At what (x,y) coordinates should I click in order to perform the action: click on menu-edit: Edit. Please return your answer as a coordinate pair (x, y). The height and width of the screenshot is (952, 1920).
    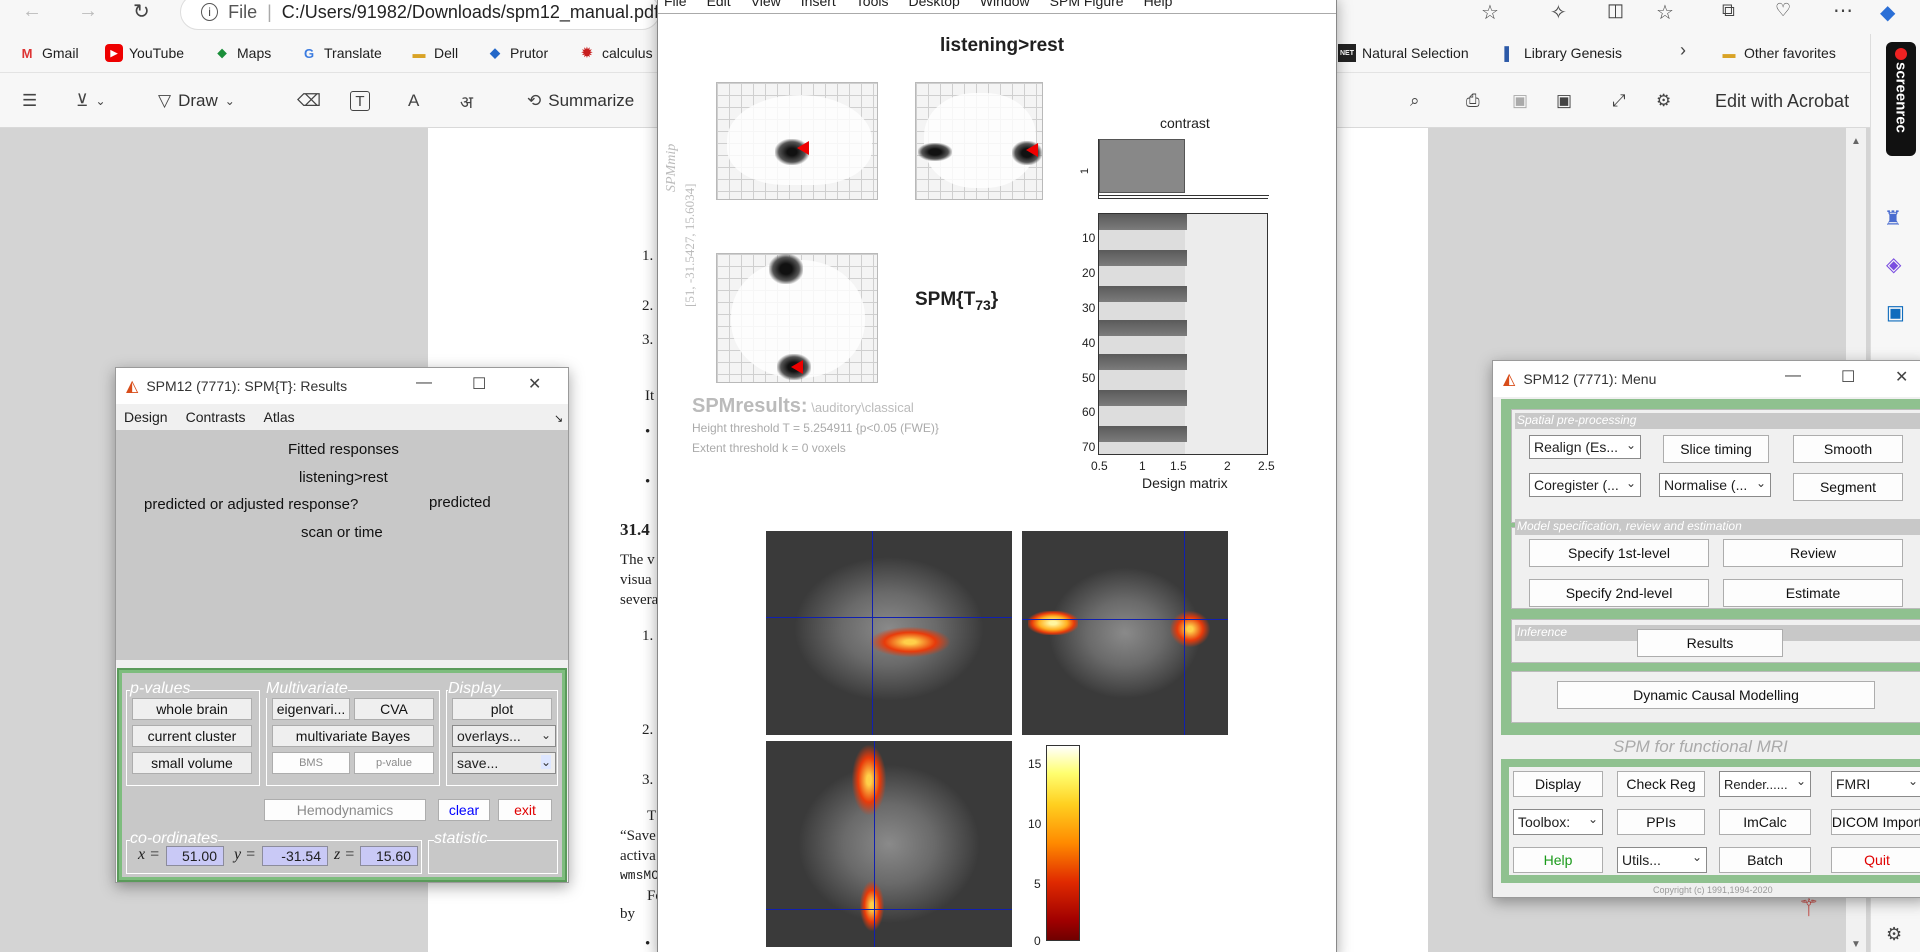
    Looking at the image, I should click on (719, 6).